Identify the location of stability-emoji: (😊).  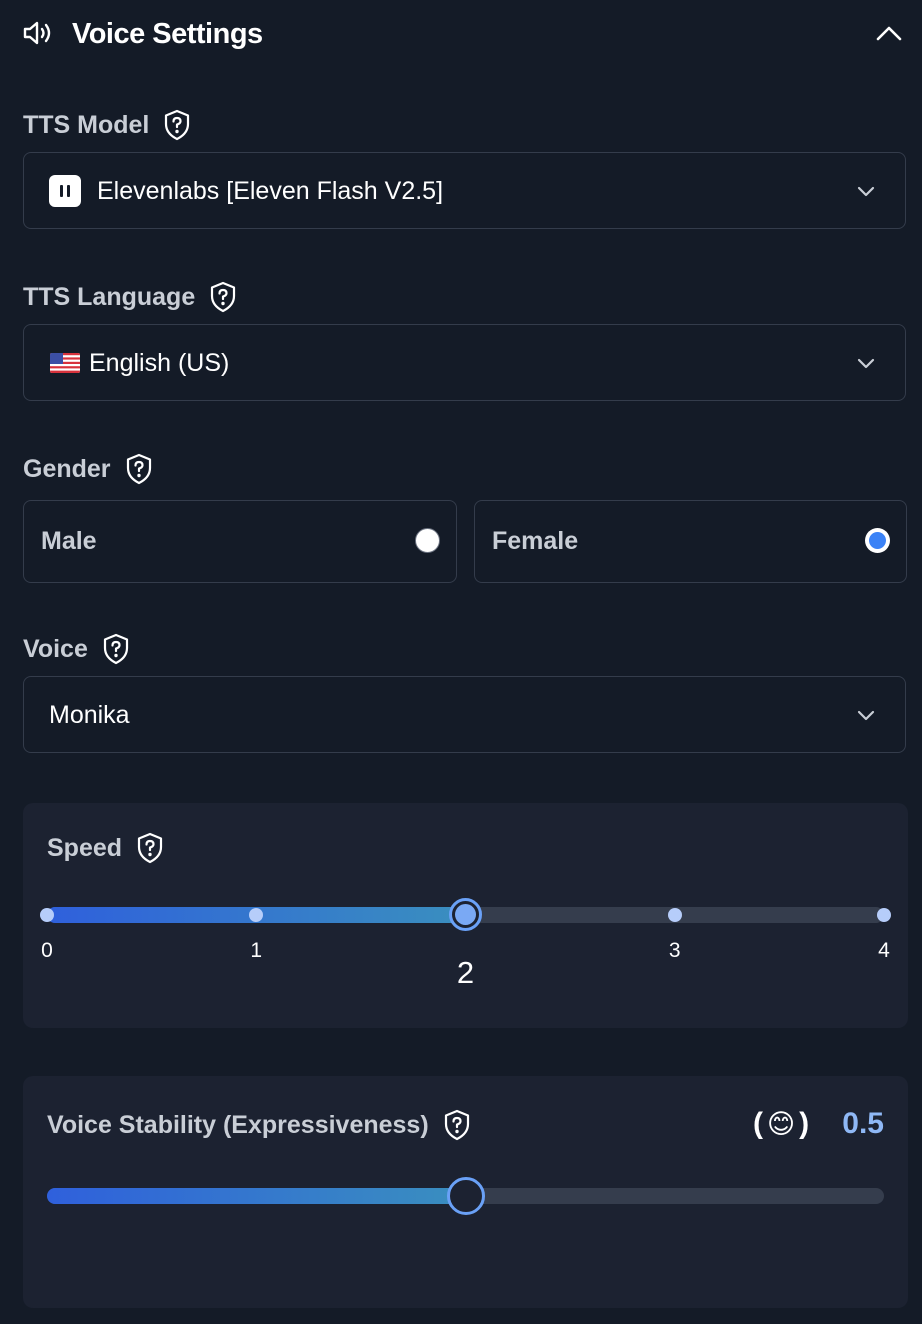
(781, 1124).